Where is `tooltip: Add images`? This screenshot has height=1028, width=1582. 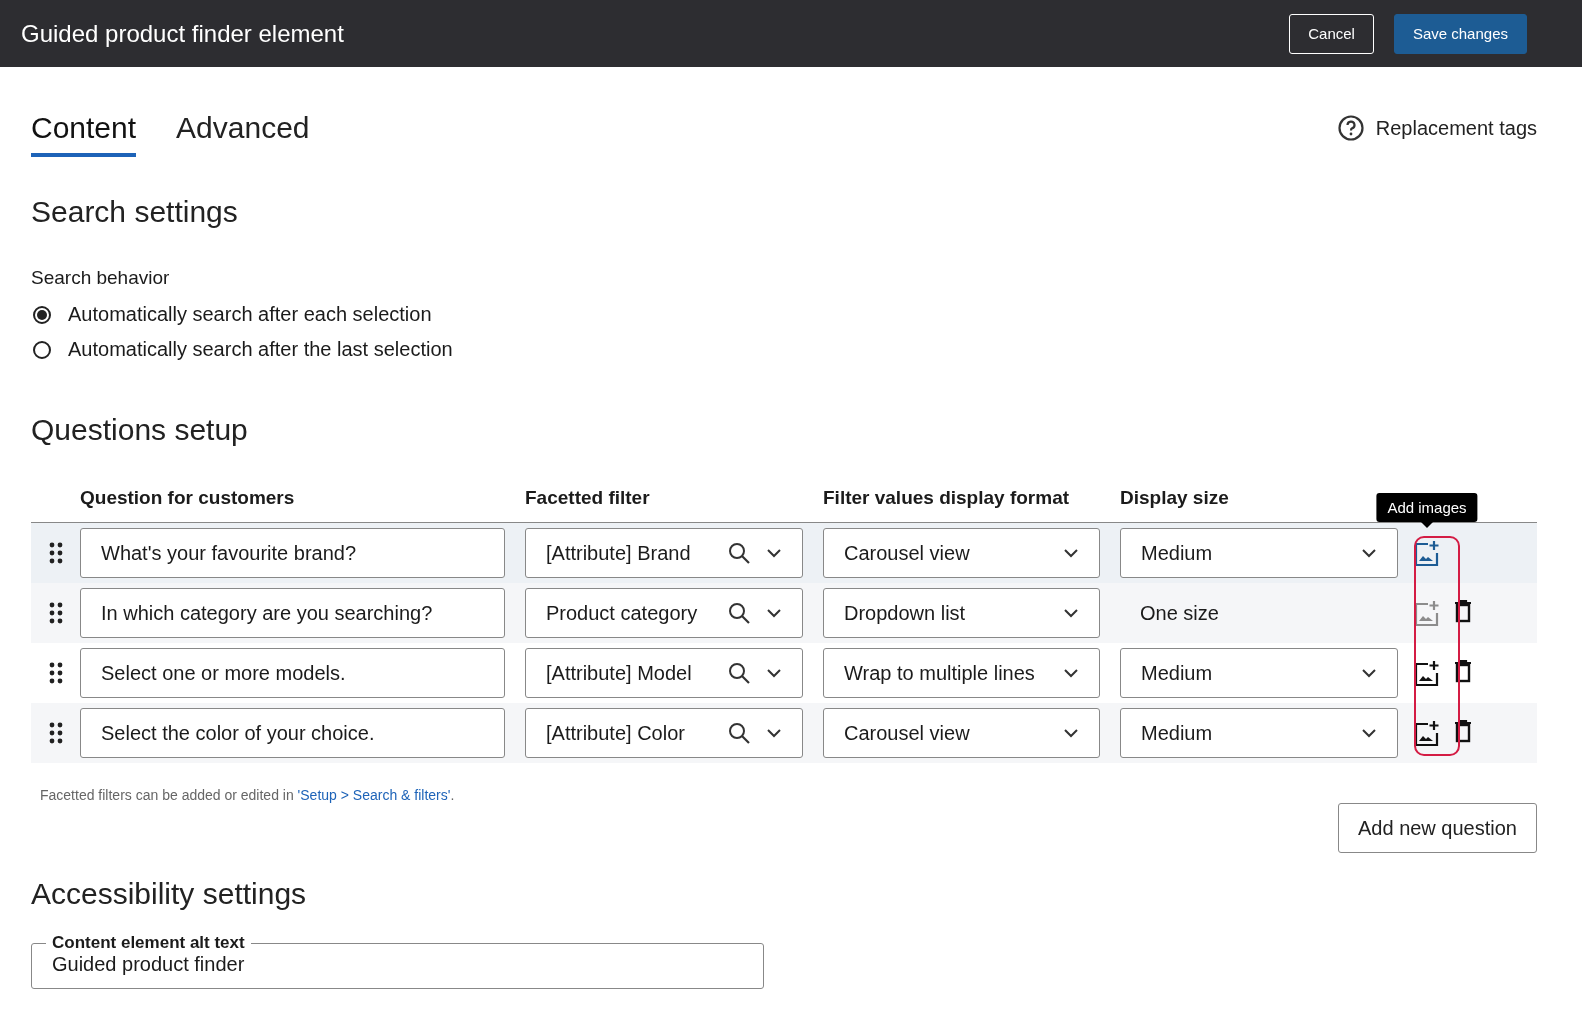 tooltip: Add images is located at coordinates (1427, 507).